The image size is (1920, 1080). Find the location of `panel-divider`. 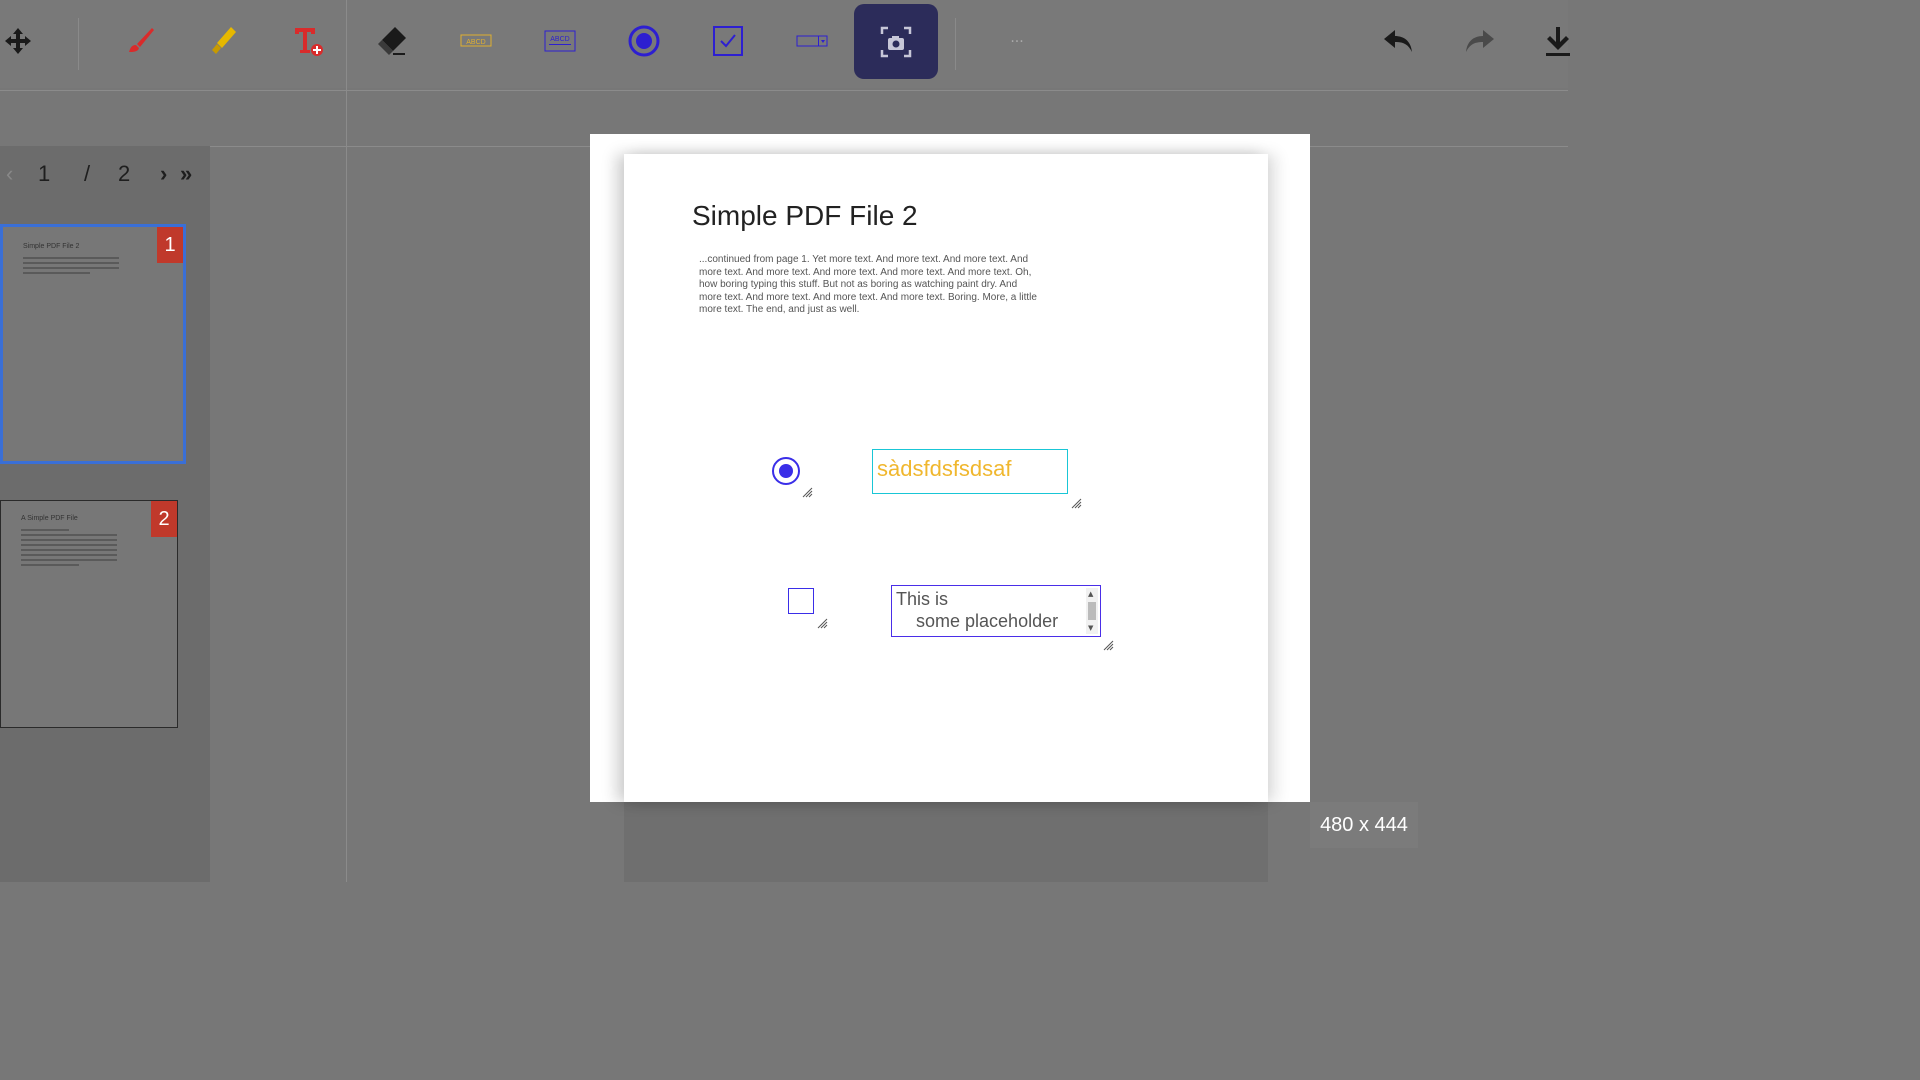

panel-divider is located at coordinates (346, 441).